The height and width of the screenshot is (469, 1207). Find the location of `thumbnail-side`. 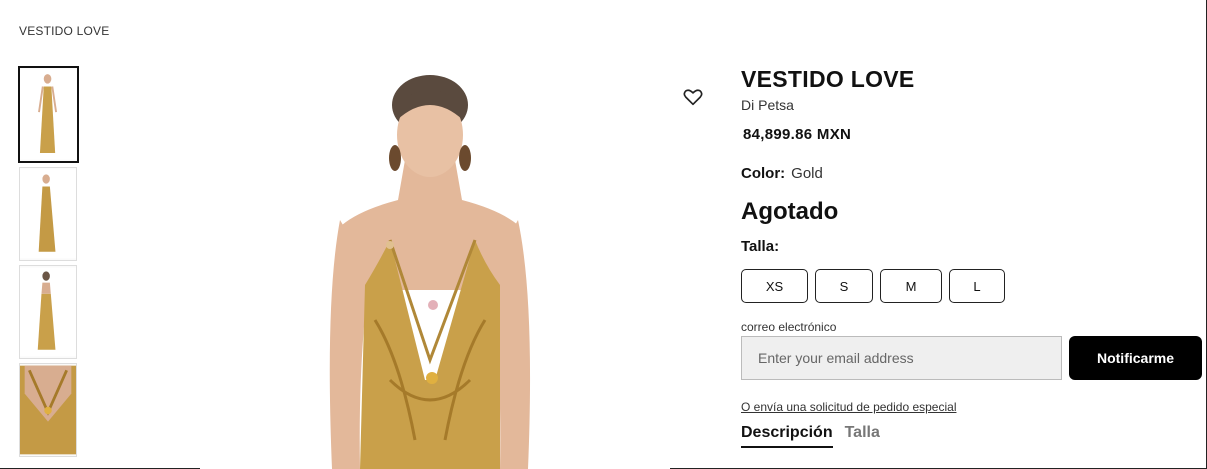

thumbnail-side is located at coordinates (48, 214).